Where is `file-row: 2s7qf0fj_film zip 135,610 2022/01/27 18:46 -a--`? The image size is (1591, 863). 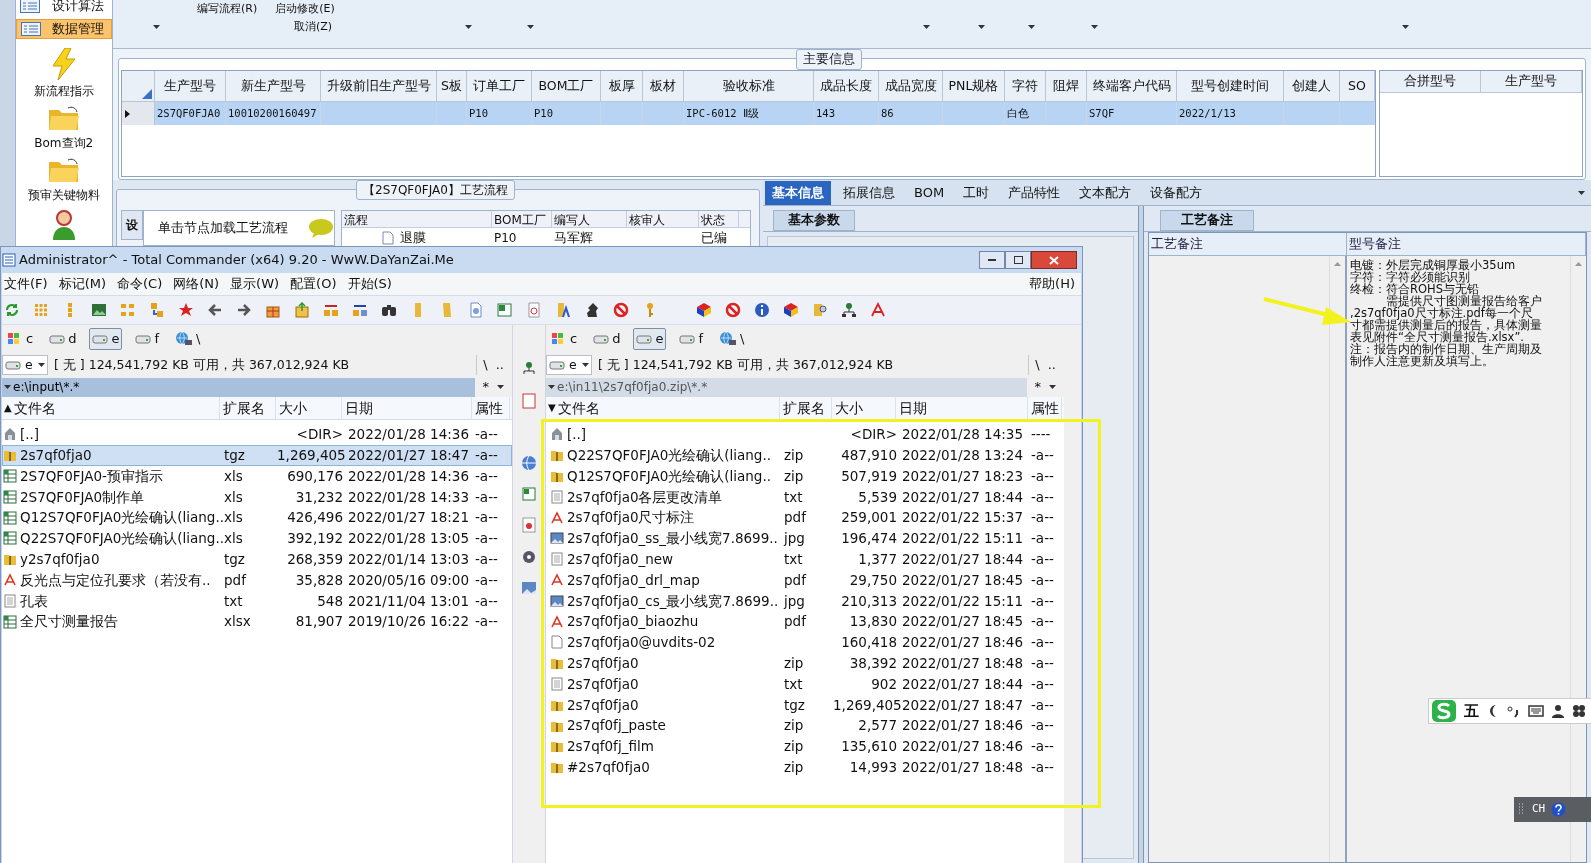
file-row: 2s7qf0fj_film zip 135,610 2022/01/27 18:46 -a-- is located at coordinates (805, 746).